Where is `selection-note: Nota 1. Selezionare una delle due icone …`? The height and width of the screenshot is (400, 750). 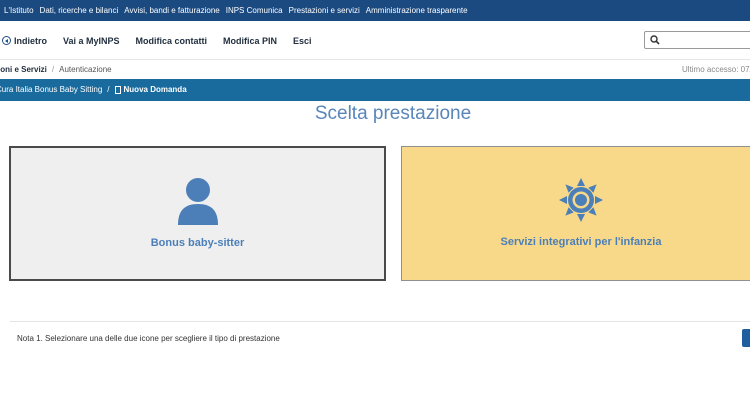 selection-note: Nota 1. Selezionare una delle due icone … is located at coordinates (148, 338).